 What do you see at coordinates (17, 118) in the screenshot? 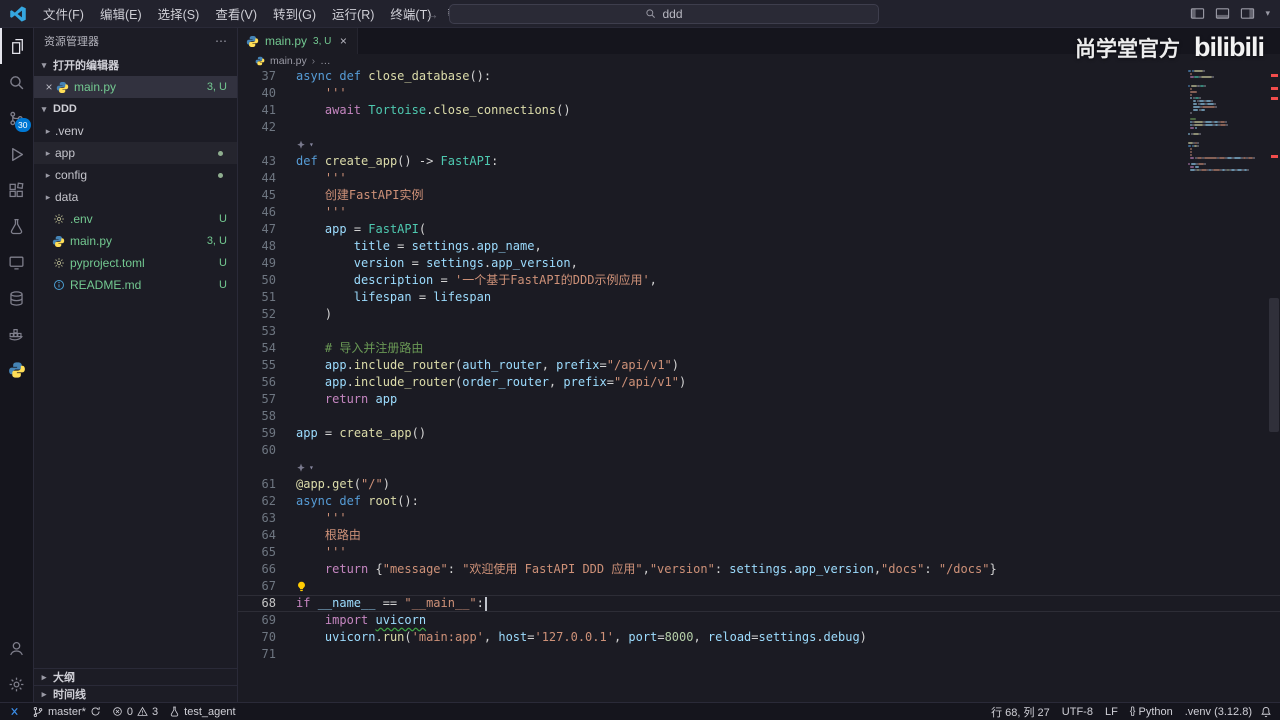
I see `activitybar-source-control: 30` at bounding box center [17, 118].